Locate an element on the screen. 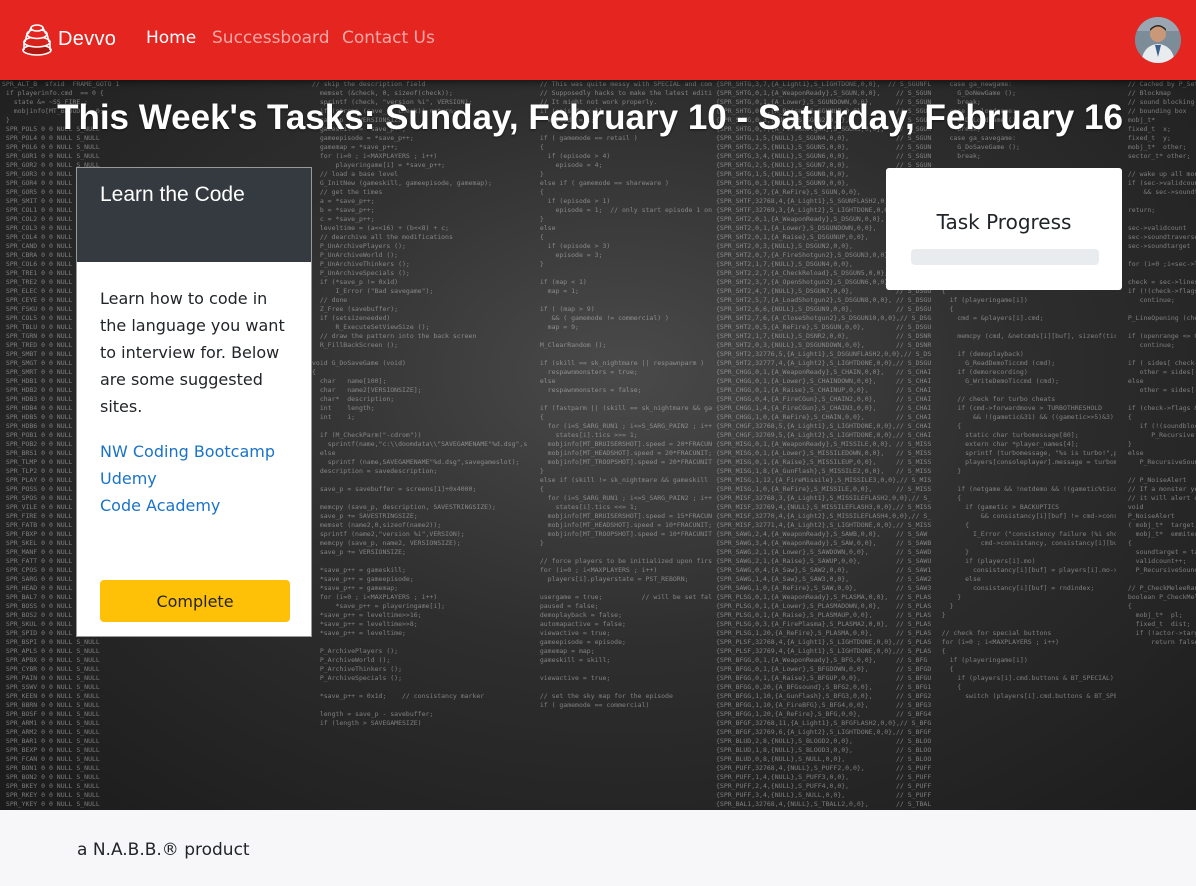  link-code-academy: Code Academy is located at coordinates (200, 505).